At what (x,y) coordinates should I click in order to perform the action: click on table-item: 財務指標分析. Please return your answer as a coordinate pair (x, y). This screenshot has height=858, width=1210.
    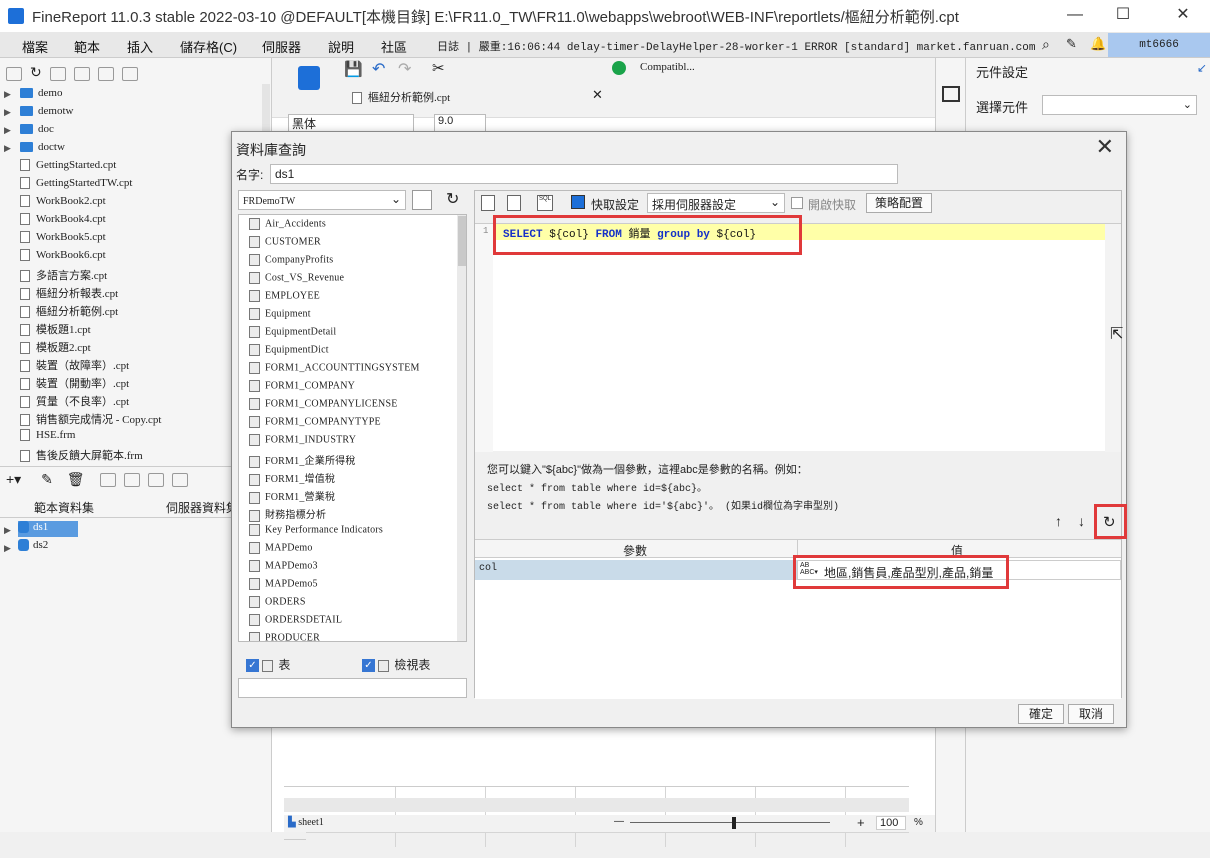
    Looking at the image, I should click on (287, 514).